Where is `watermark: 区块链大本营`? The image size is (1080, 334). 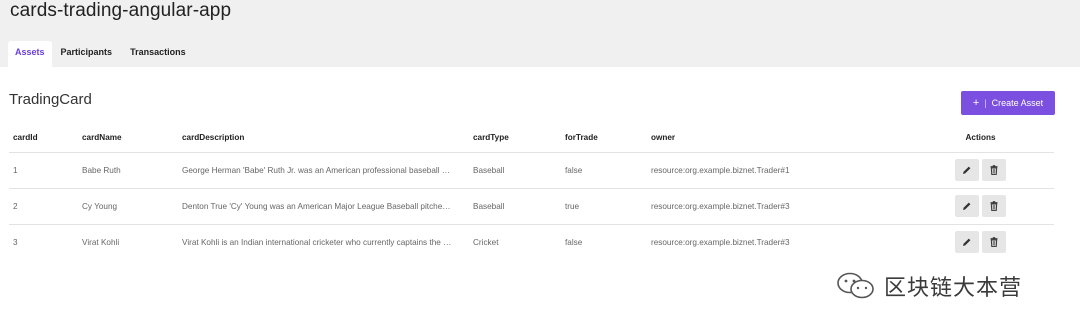 watermark: 区块链大本营 is located at coordinates (929, 286).